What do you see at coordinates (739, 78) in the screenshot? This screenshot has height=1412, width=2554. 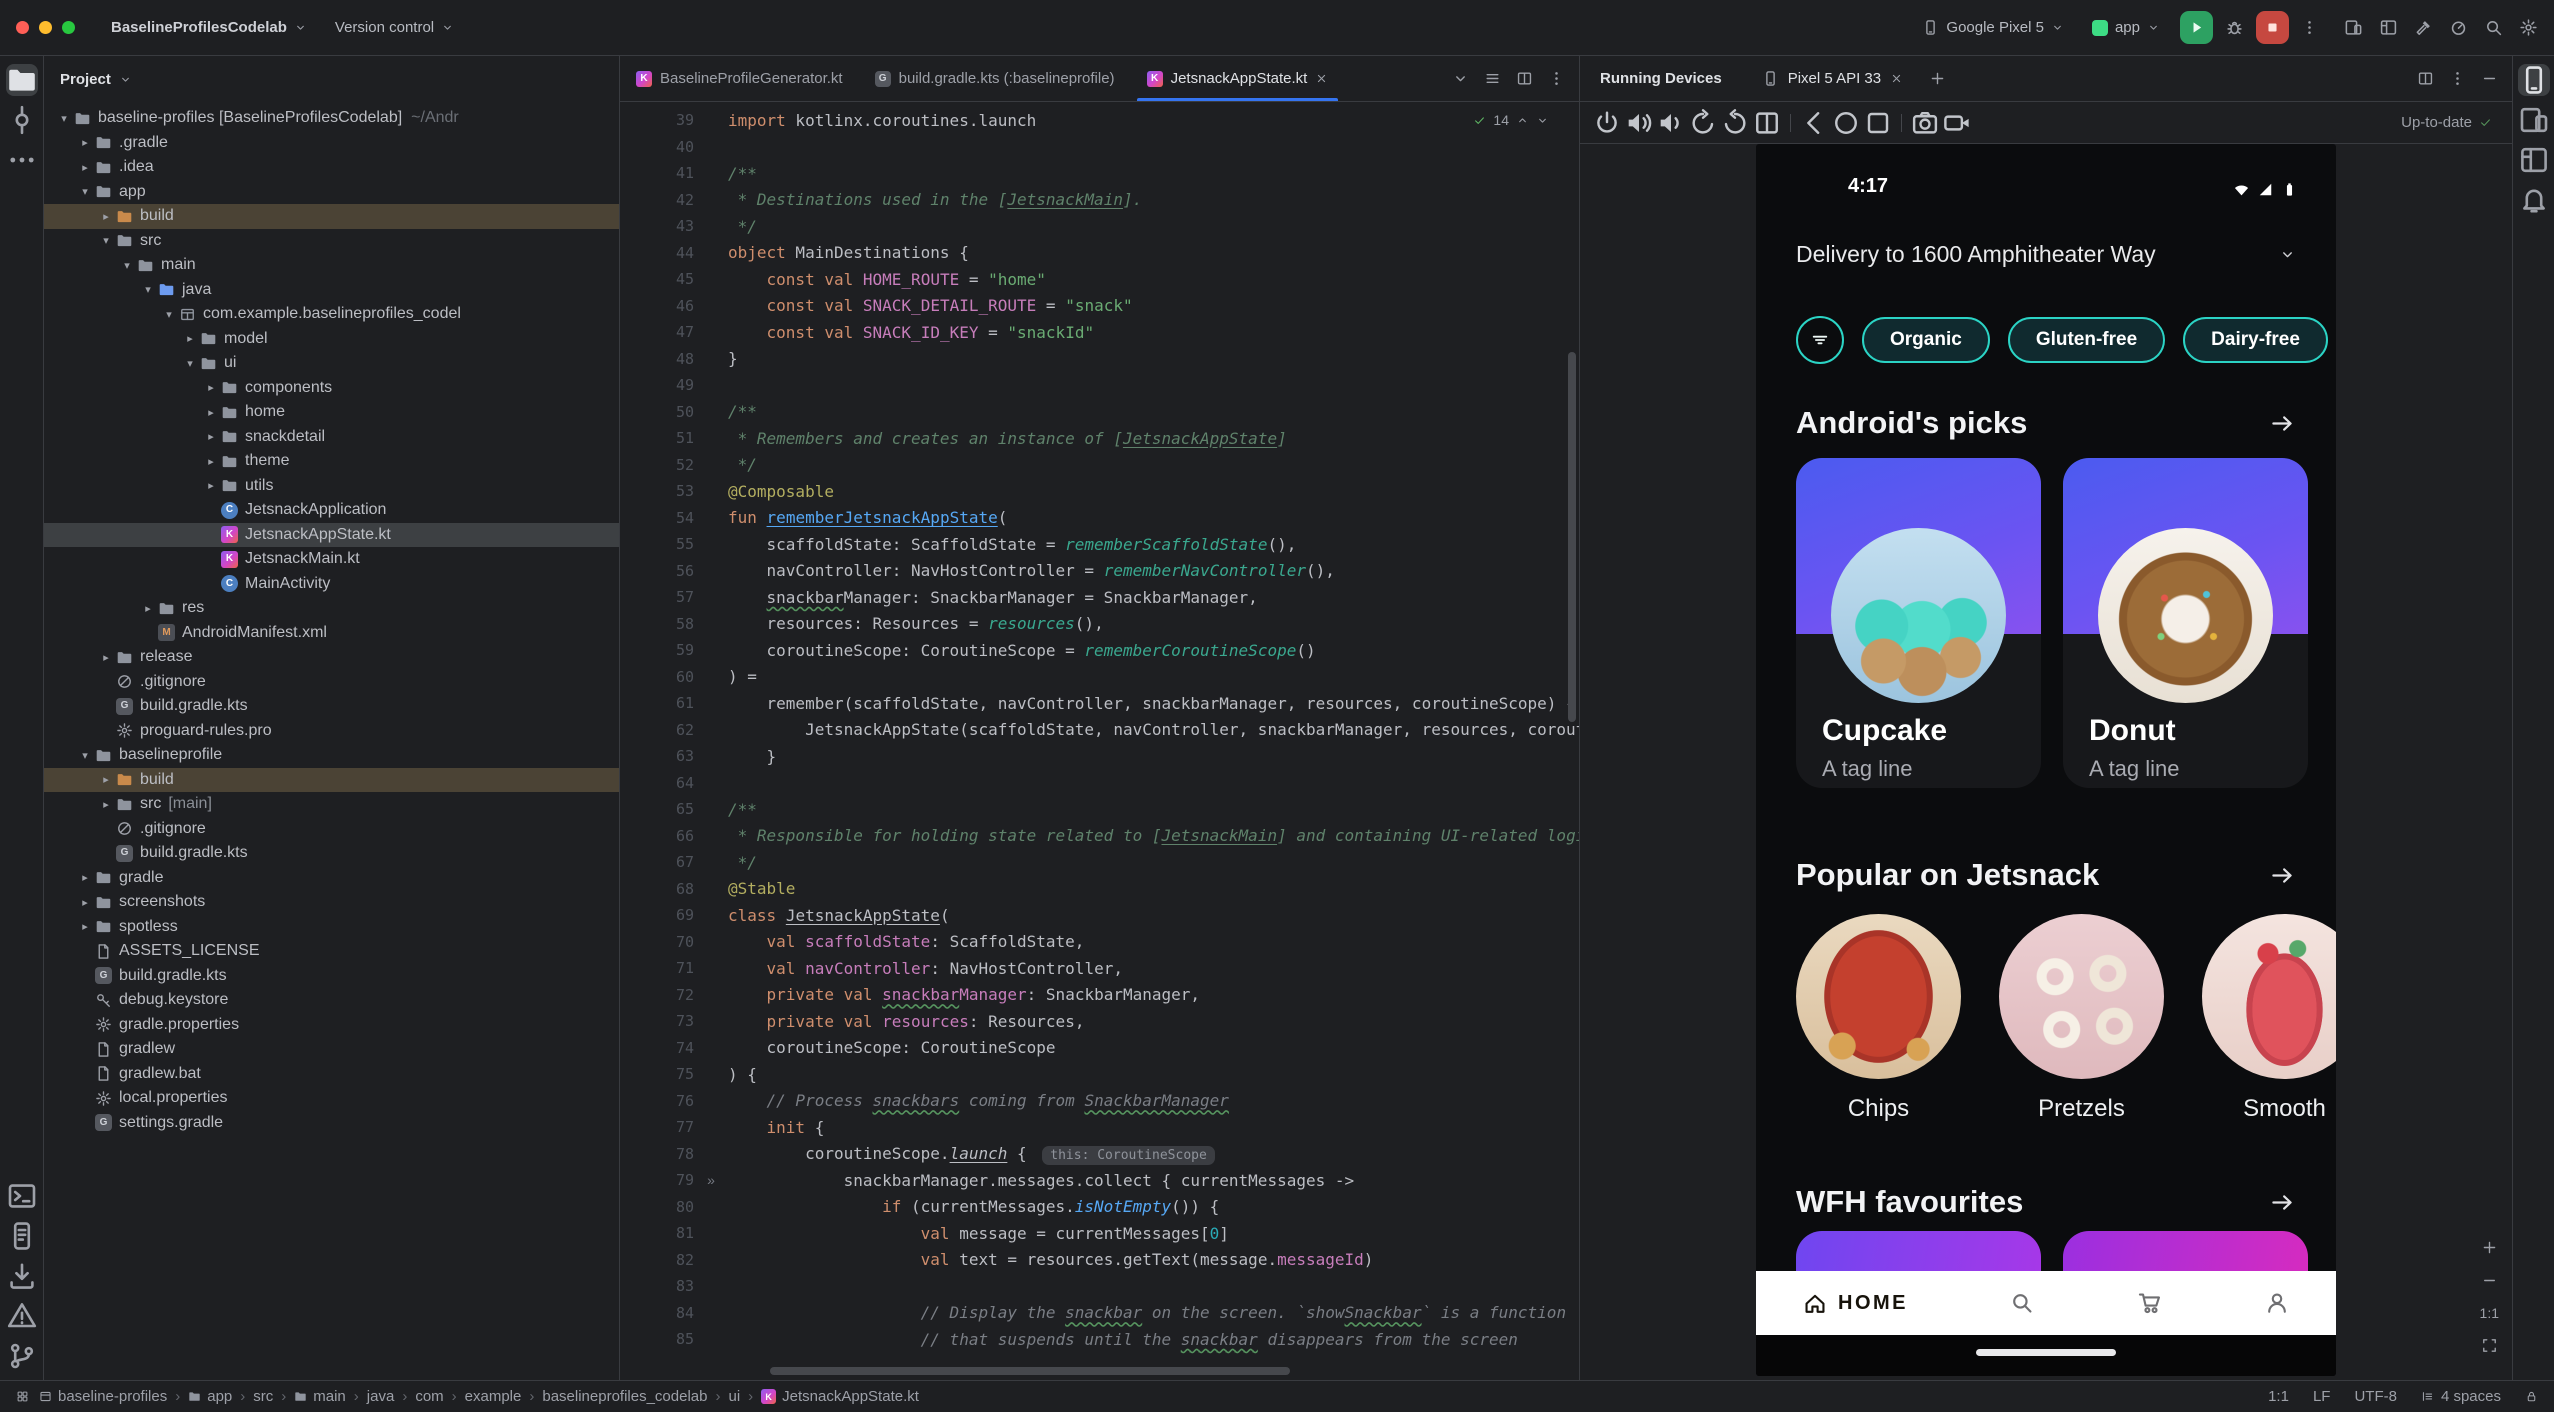 I see `editor-tab: K BaselineProfileGenerator.kt` at bounding box center [739, 78].